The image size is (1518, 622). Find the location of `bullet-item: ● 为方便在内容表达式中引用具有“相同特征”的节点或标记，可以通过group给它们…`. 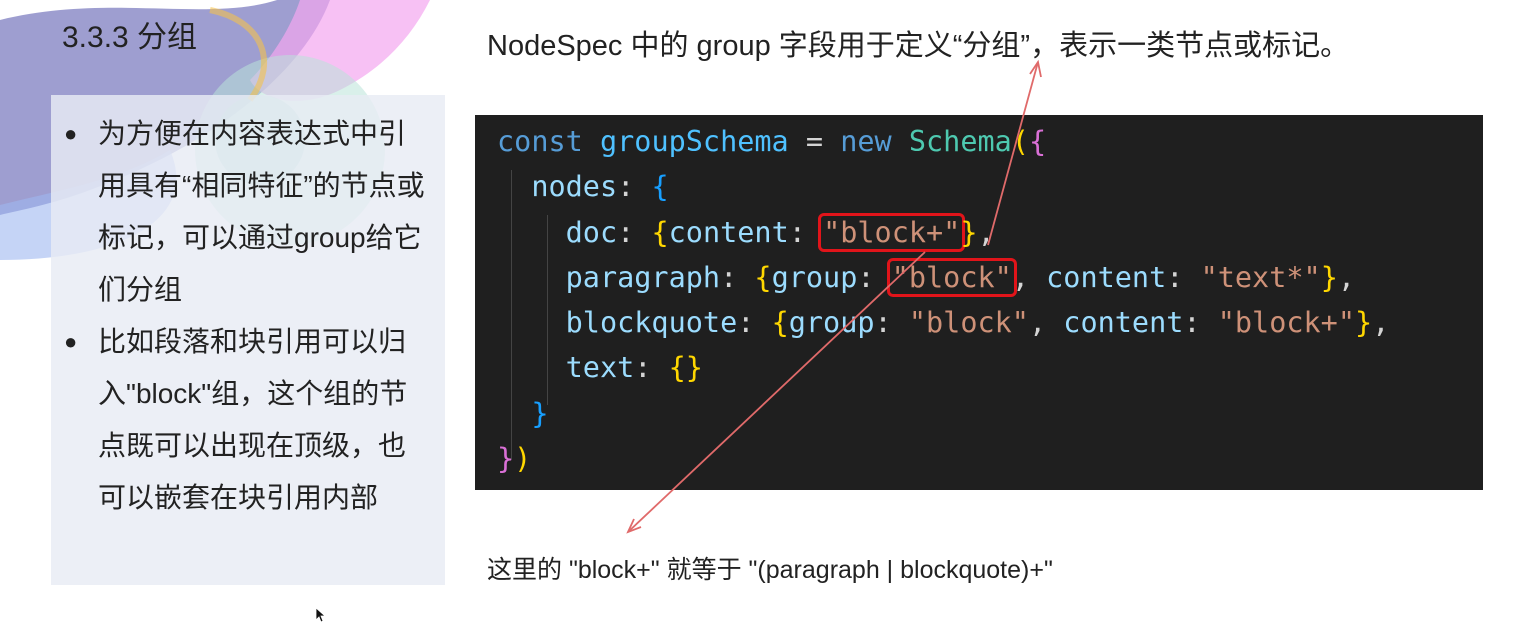

bullet-item: ● 为方便在内容表达式中引用具有“相同特征”的节点或标记，可以通过group给它们… is located at coordinates (248, 212).